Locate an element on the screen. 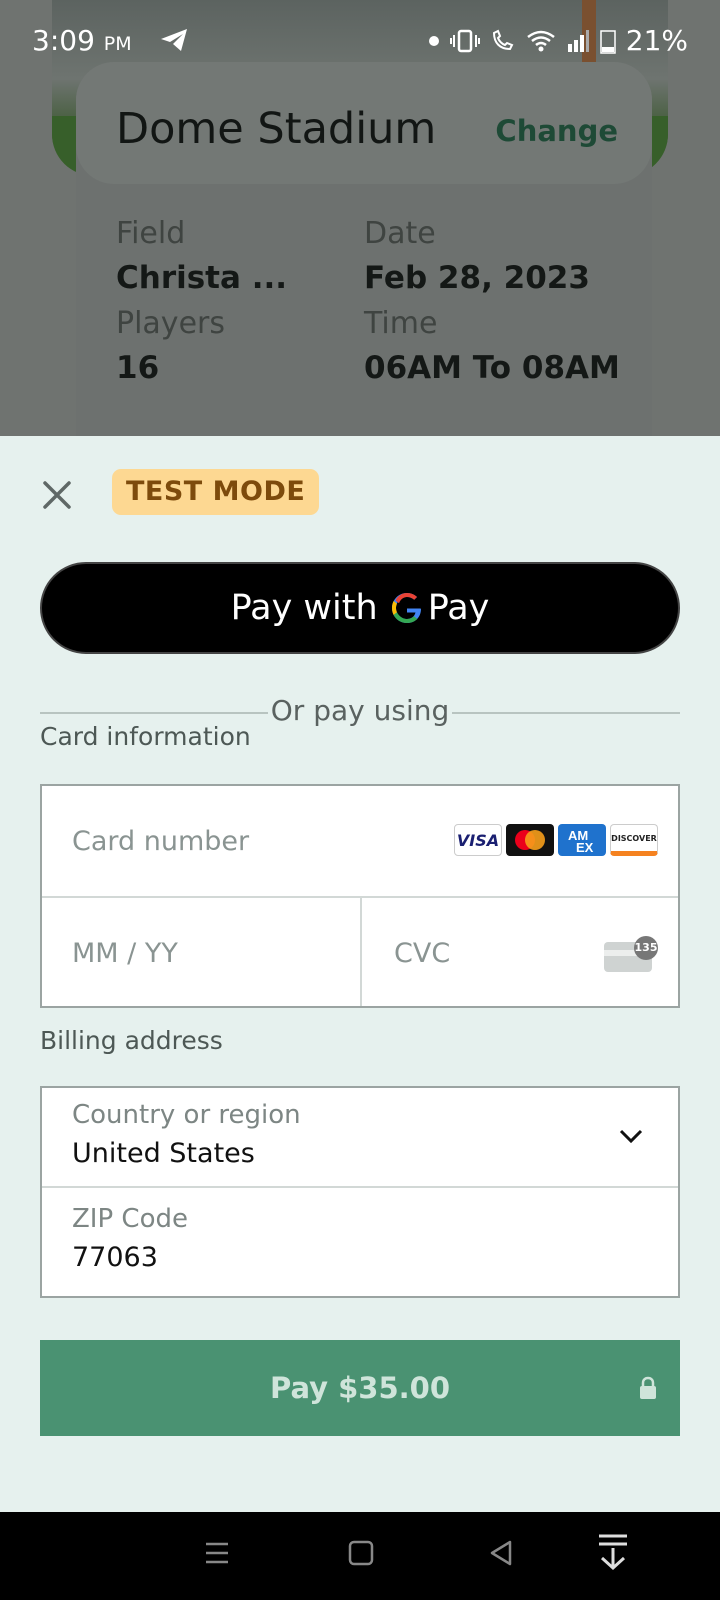 The image size is (720, 1600). field-label: Field is located at coordinates (151, 233).